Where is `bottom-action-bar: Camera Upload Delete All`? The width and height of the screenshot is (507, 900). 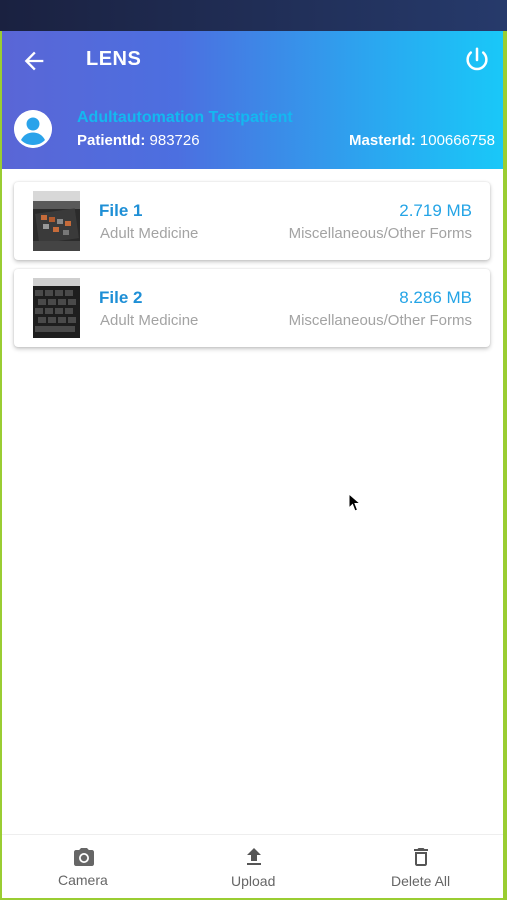 bottom-action-bar: Camera Upload Delete All is located at coordinates (252, 866).